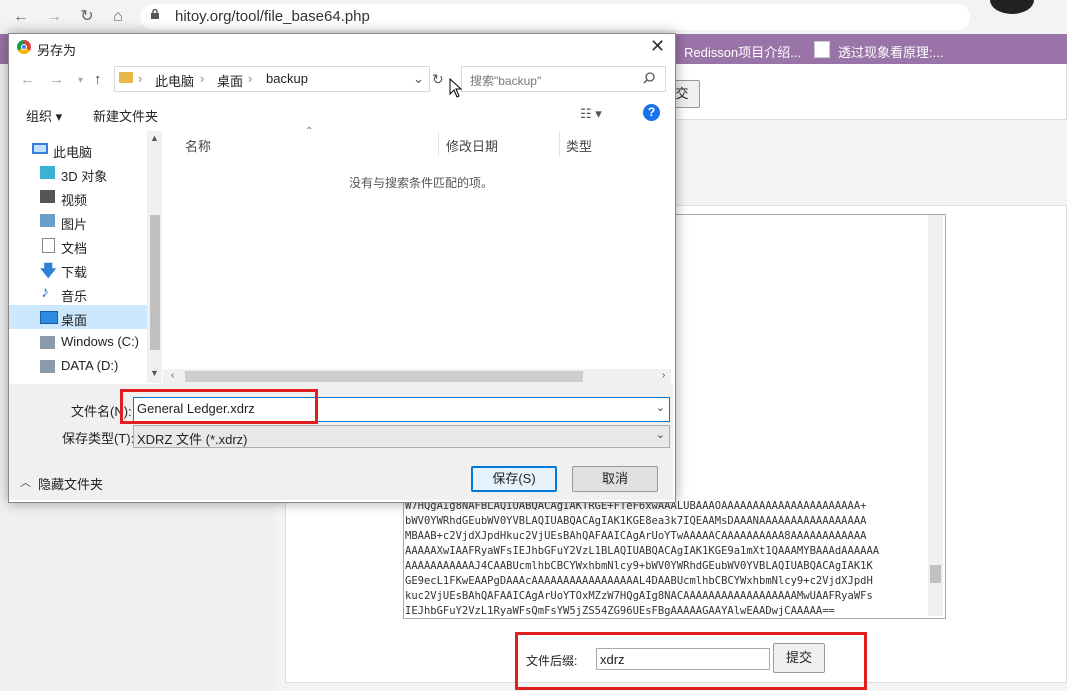 The image size is (1067, 691). I want to click on cube-icon, so click(47, 172).